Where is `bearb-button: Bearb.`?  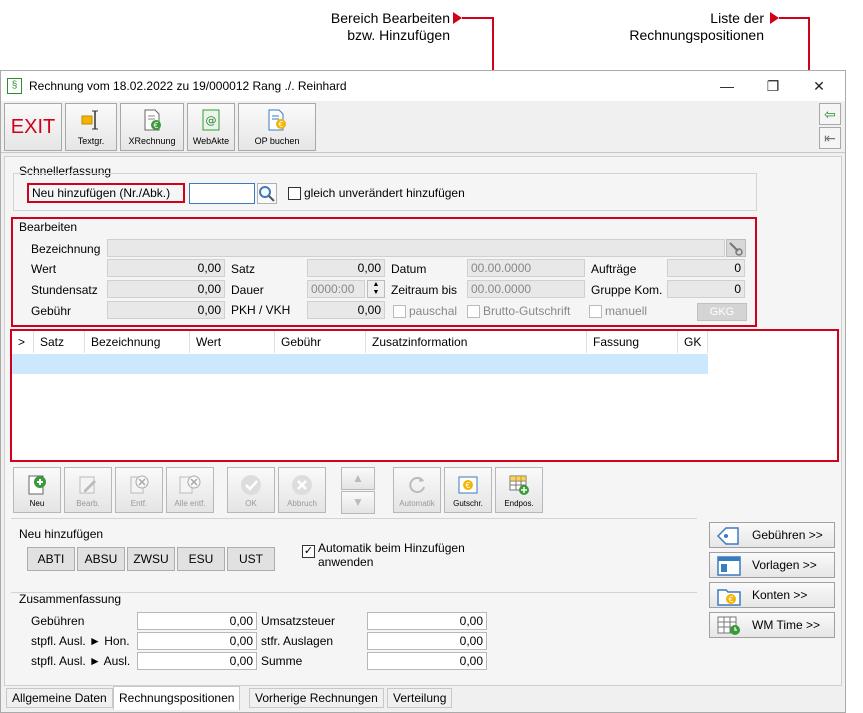 bearb-button: Bearb. is located at coordinates (88, 490).